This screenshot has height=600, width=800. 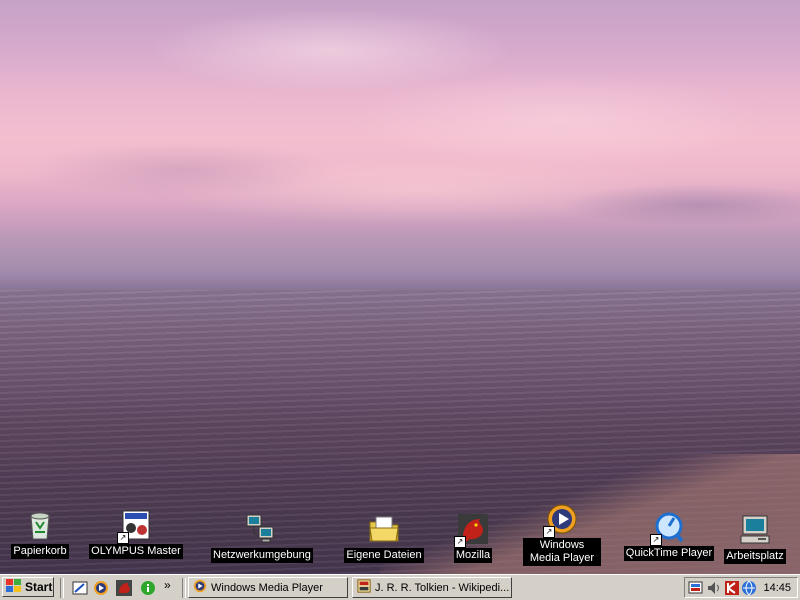 What do you see at coordinates (749, 589) in the screenshot?
I see `tray-network-icon` at bounding box center [749, 589].